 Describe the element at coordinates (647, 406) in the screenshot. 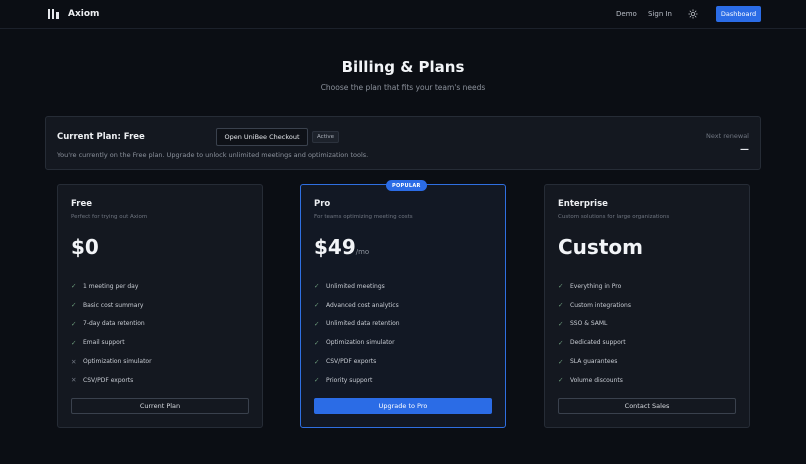

I see `contact-sales-button: Contact Sales` at that location.